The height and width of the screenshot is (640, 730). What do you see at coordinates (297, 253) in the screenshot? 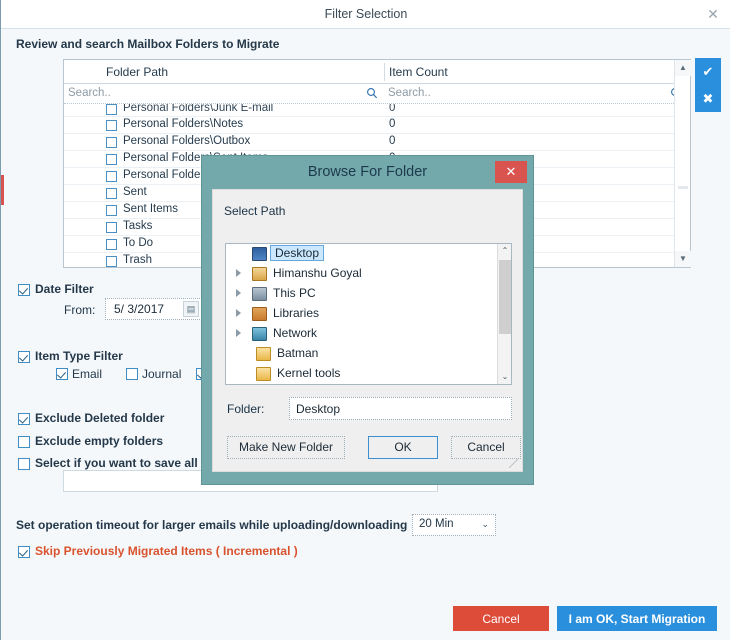
I see `tree-item-label: Desktop` at bounding box center [297, 253].